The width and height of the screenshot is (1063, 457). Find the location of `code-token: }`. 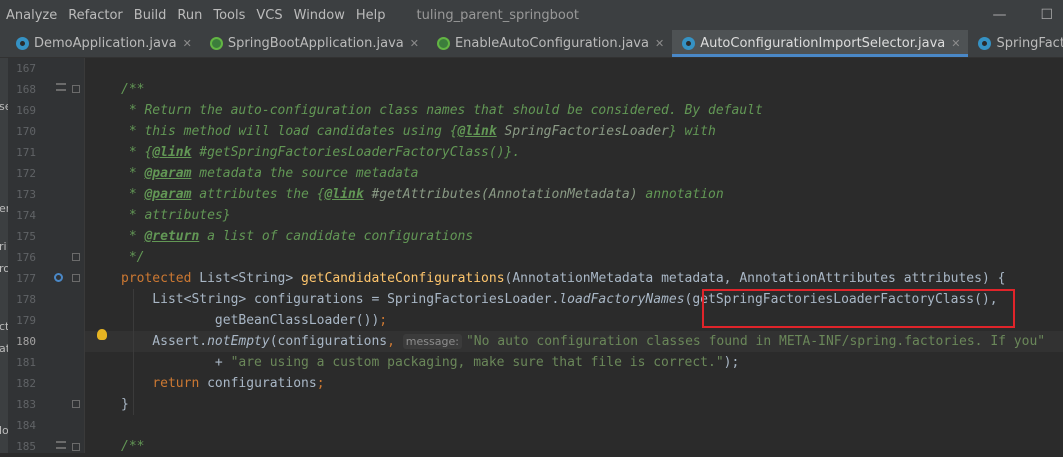

code-token: } is located at coordinates (125, 404).